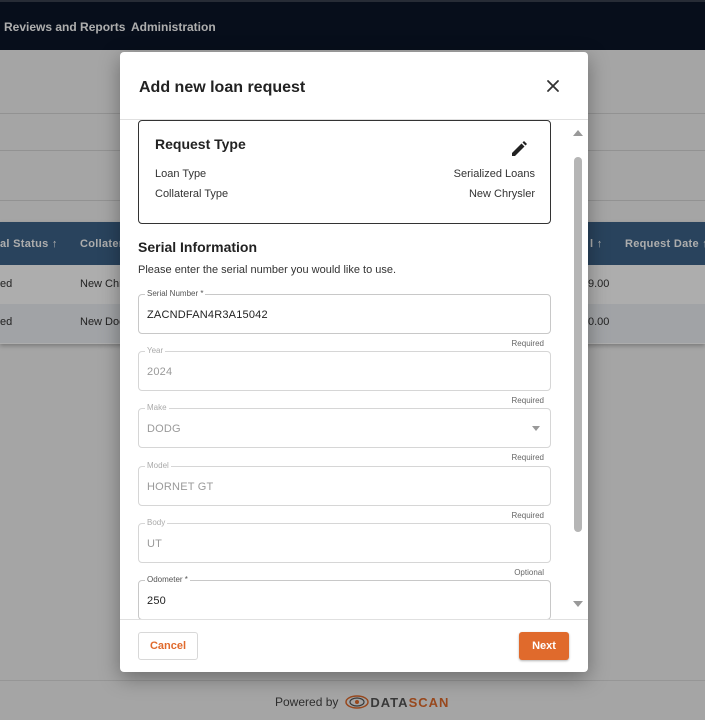 This screenshot has height=720, width=705. What do you see at coordinates (180, 487) in the screenshot?
I see `model-value: HORNET GT` at bounding box center [180, 487].